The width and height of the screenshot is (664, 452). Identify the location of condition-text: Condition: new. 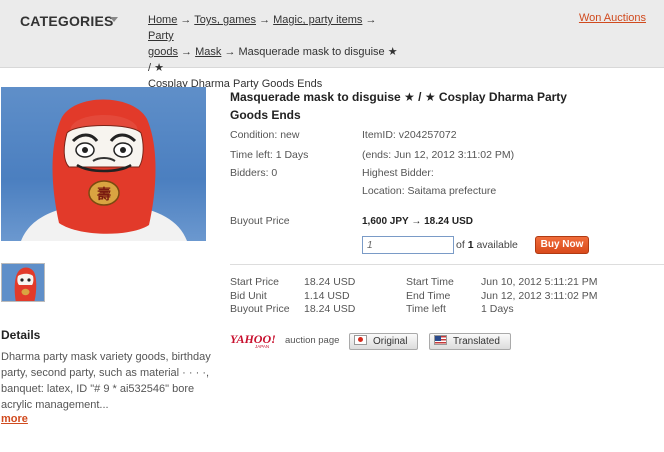
(265, 135).